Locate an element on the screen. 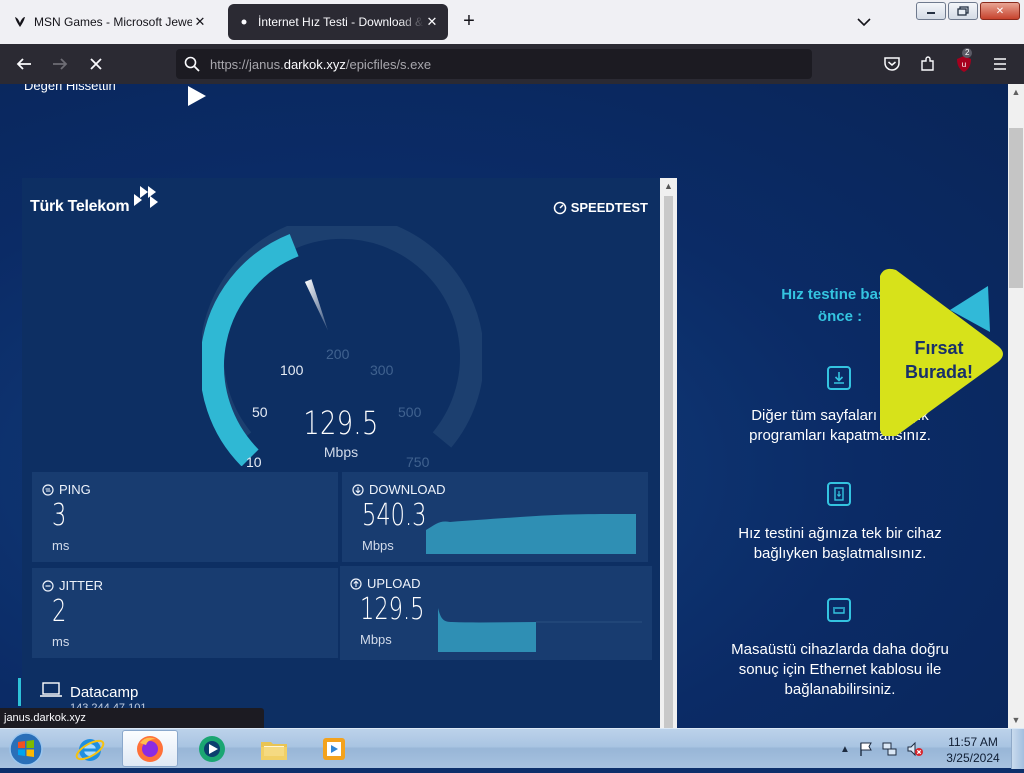 The width and height of the screenshot is (1024, 773). back-button is located at coordinates (24, 64).